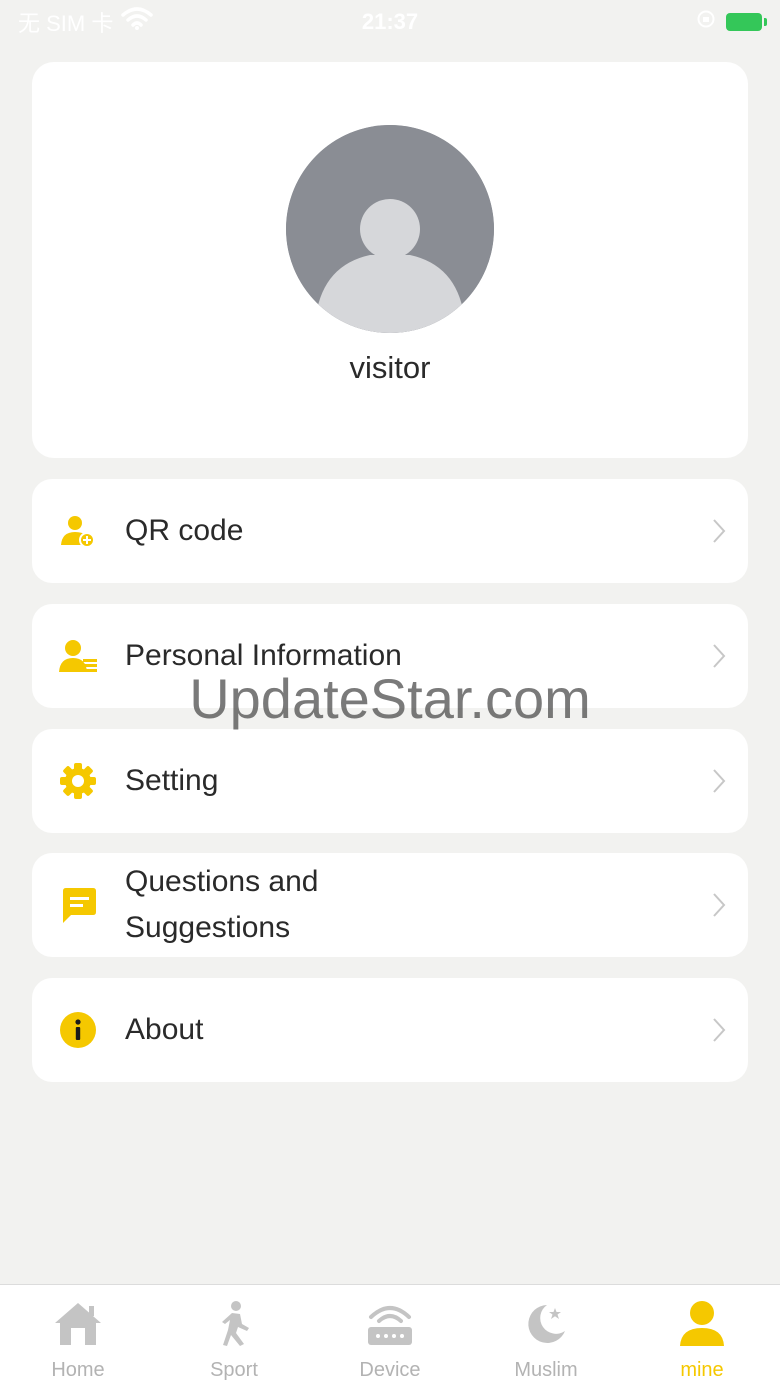 The width and height of the screenshot is (780, 1387). I want to click on tab-device: Device, so click(390, 1336).